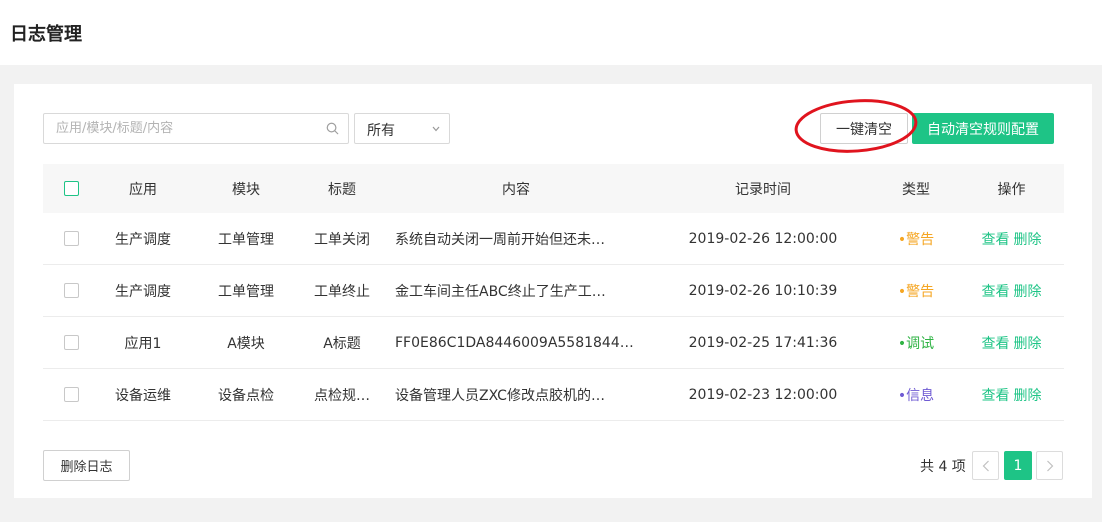 The height and width of the screenshot is (522, 1102). I want to click on cell-title: 工单关闭, so click(342, 239).